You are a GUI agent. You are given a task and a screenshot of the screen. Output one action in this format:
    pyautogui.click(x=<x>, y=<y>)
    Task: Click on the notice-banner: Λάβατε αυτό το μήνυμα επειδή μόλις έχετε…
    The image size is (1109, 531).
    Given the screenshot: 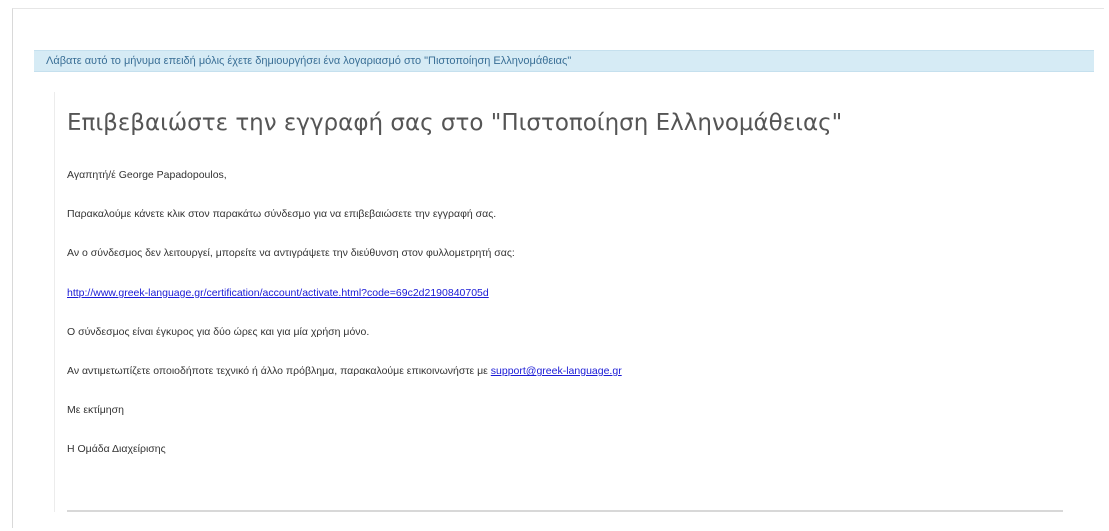 What is the action you would take?
    pyautogui.click(x=564, y=61)
    